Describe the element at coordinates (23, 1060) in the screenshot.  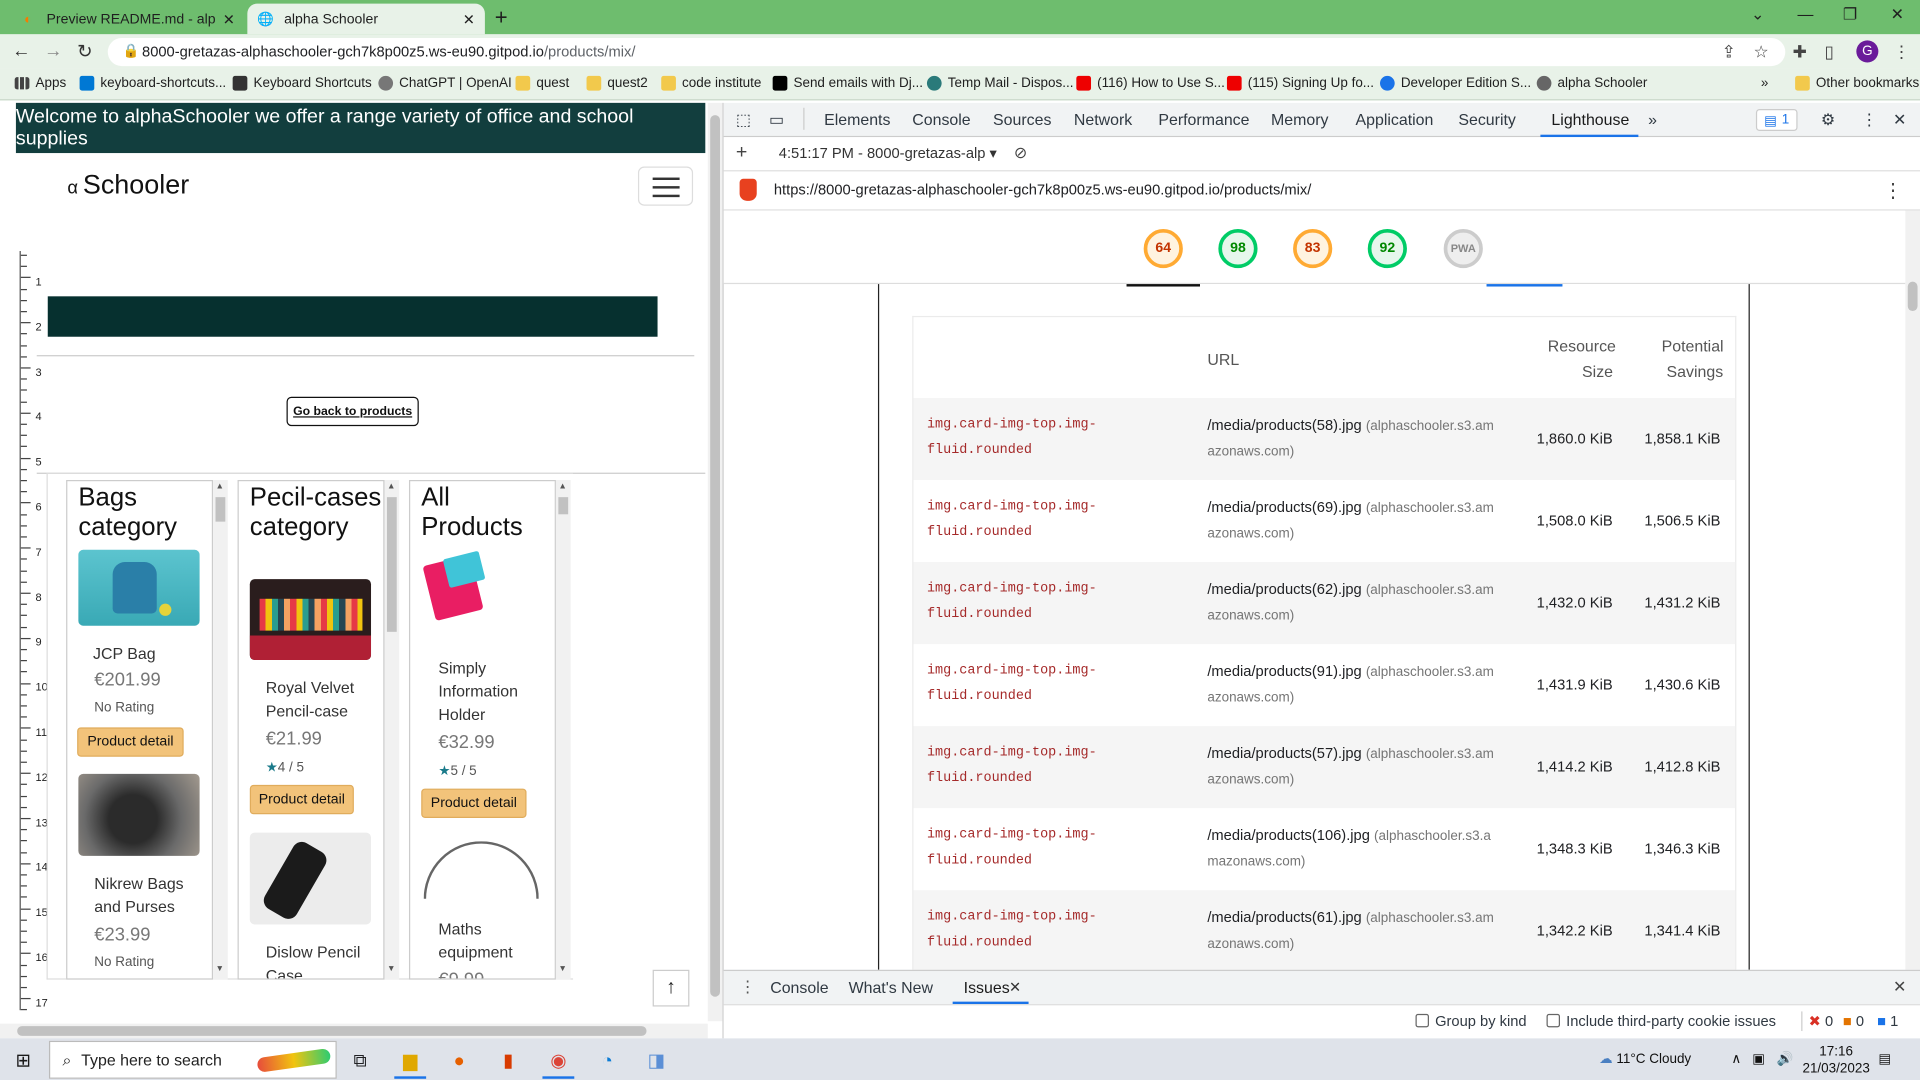
I see `windows-start-icon: ⊞` at that location.